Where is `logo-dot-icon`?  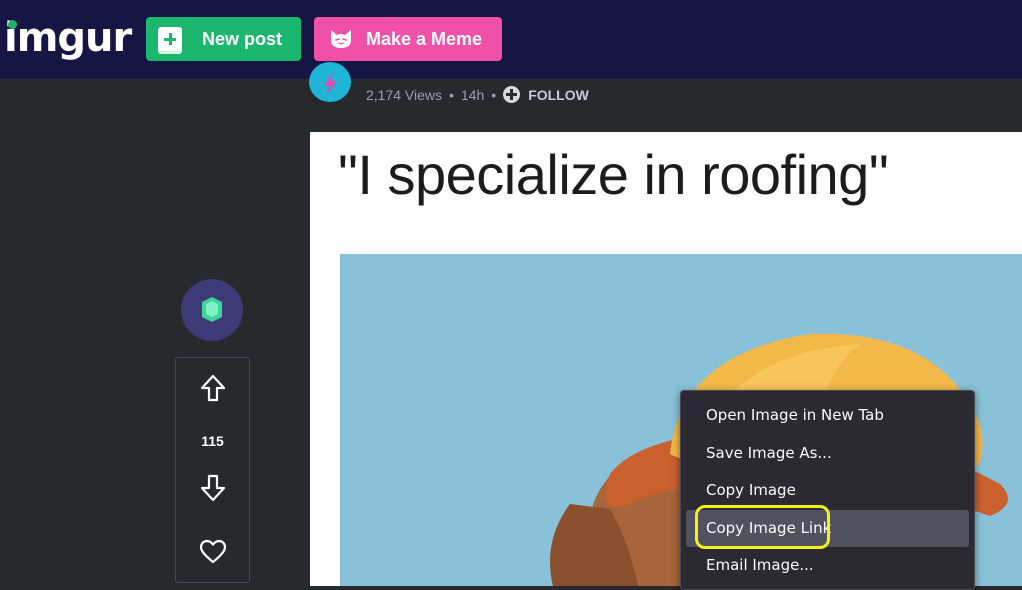
logo-dot-icon is located at coordinates (12, 24).